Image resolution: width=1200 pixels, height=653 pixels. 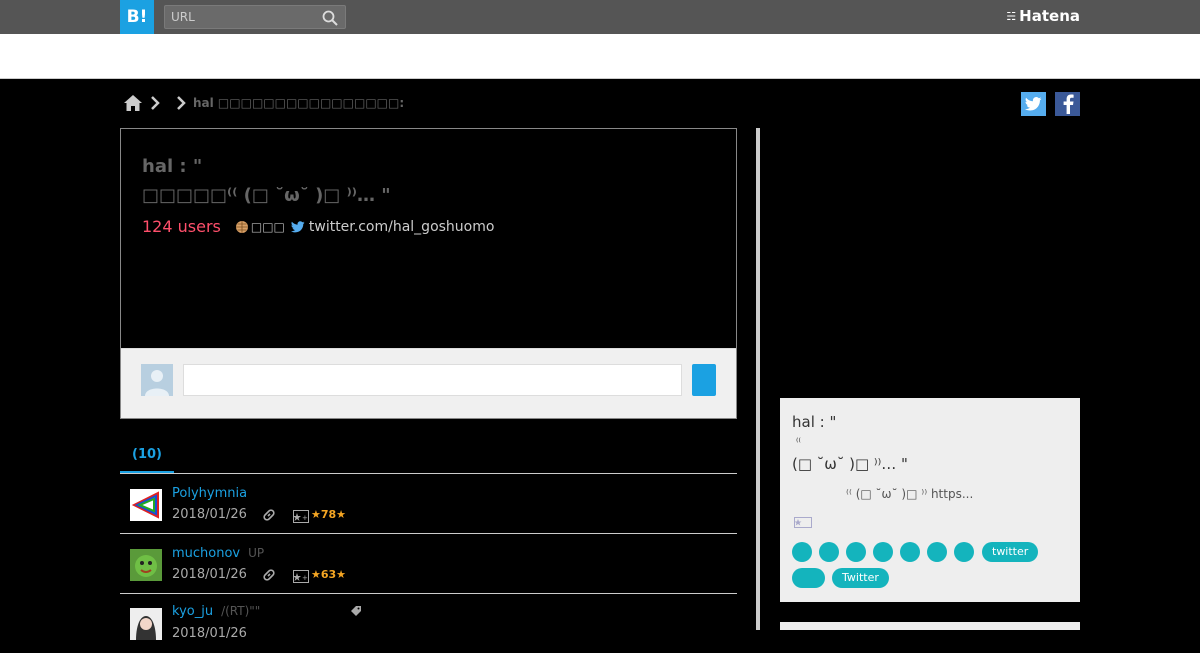 What do you see at coordinates (147, 457) in the screenshot?
I see `tab-comments: (10)` at bounding box center [147, 457].